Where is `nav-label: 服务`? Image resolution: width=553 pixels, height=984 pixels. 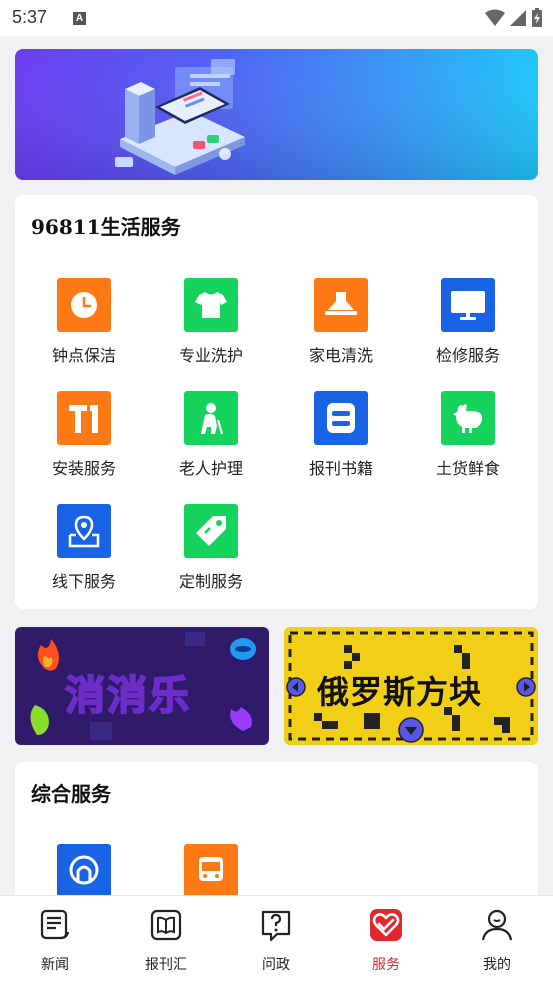 nav-label: 服务 is located at coordinates (386, 965).